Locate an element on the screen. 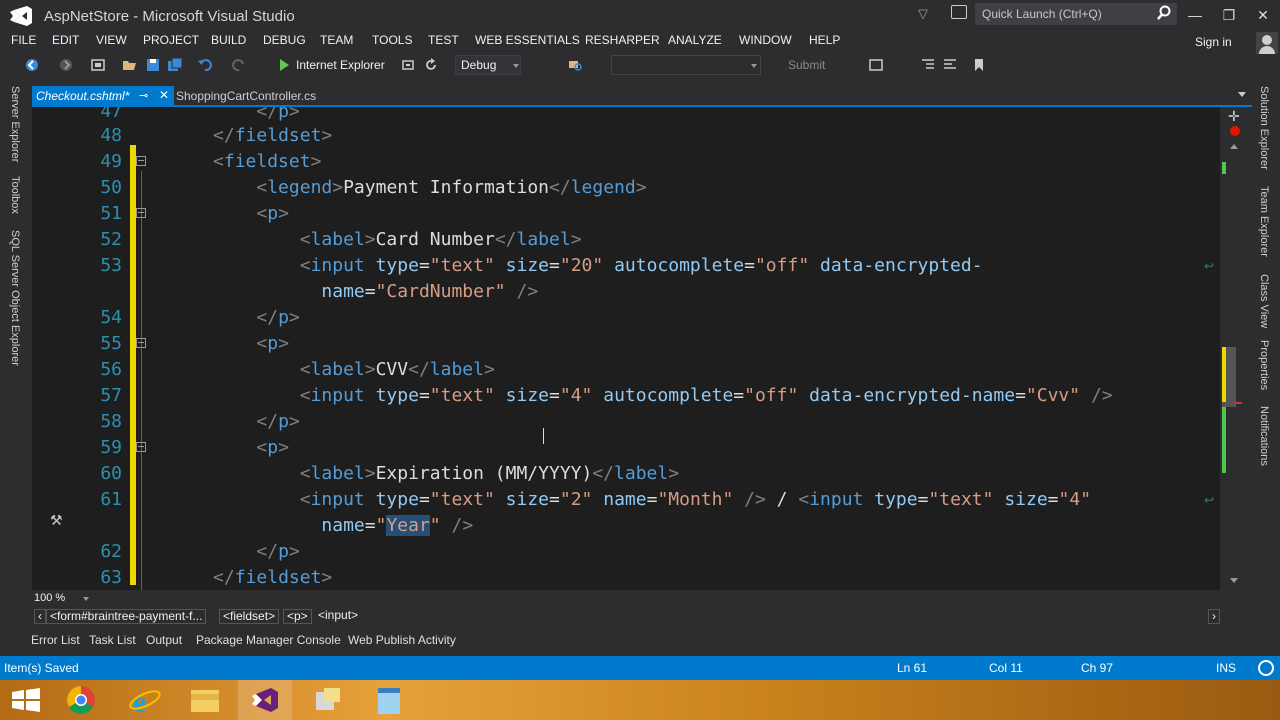 Image resolution: width=1280 pixels, height=720 pixels. find-in-files-icon is located at coordinates (575, 65).